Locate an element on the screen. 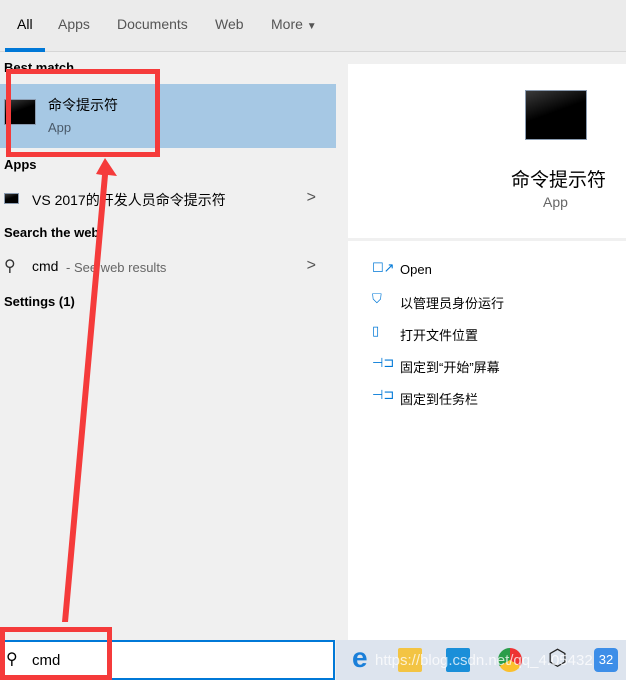  annotation-arrow is located at coordinates (89, 390).